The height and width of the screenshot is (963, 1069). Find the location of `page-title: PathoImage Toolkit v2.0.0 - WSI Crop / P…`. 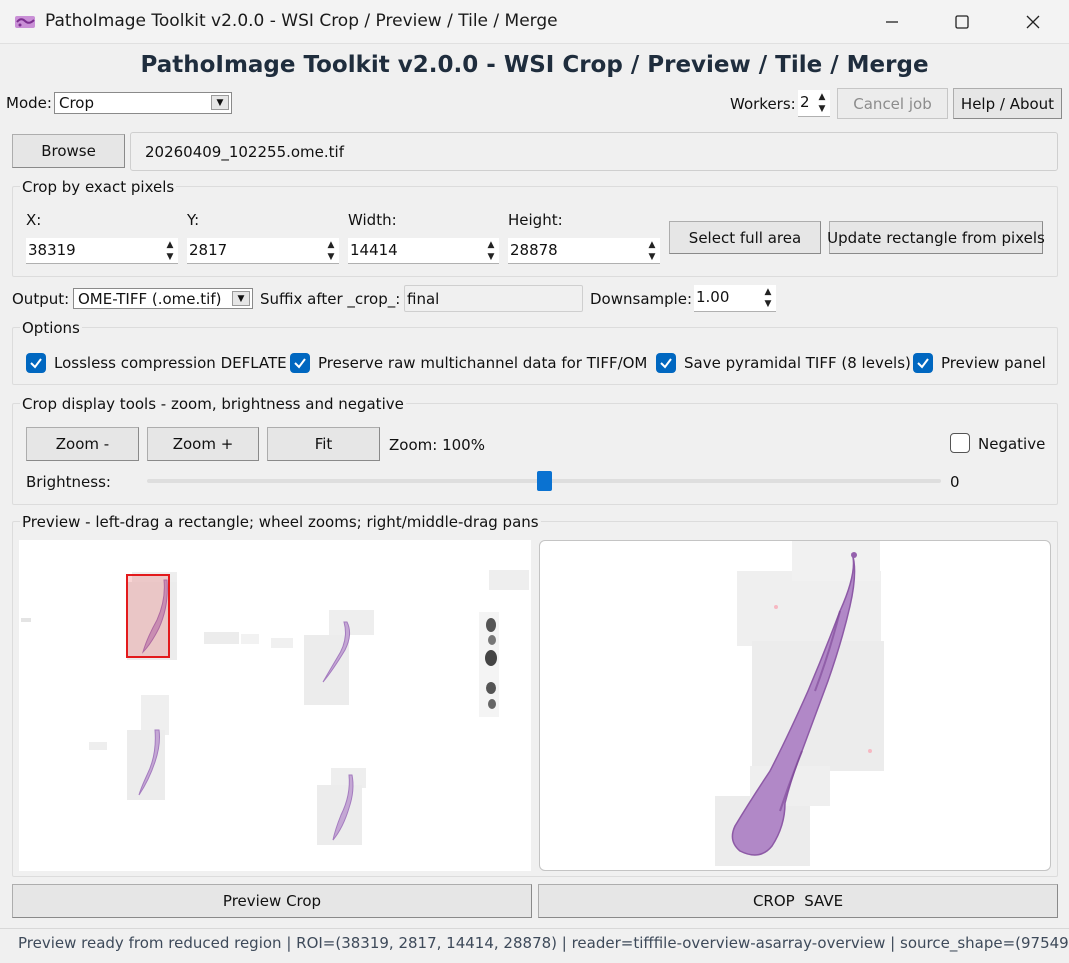

page-title: PathoImage Toolkit v2.0.0 - WSI Crop / P… is located at coordinates (534, 65).